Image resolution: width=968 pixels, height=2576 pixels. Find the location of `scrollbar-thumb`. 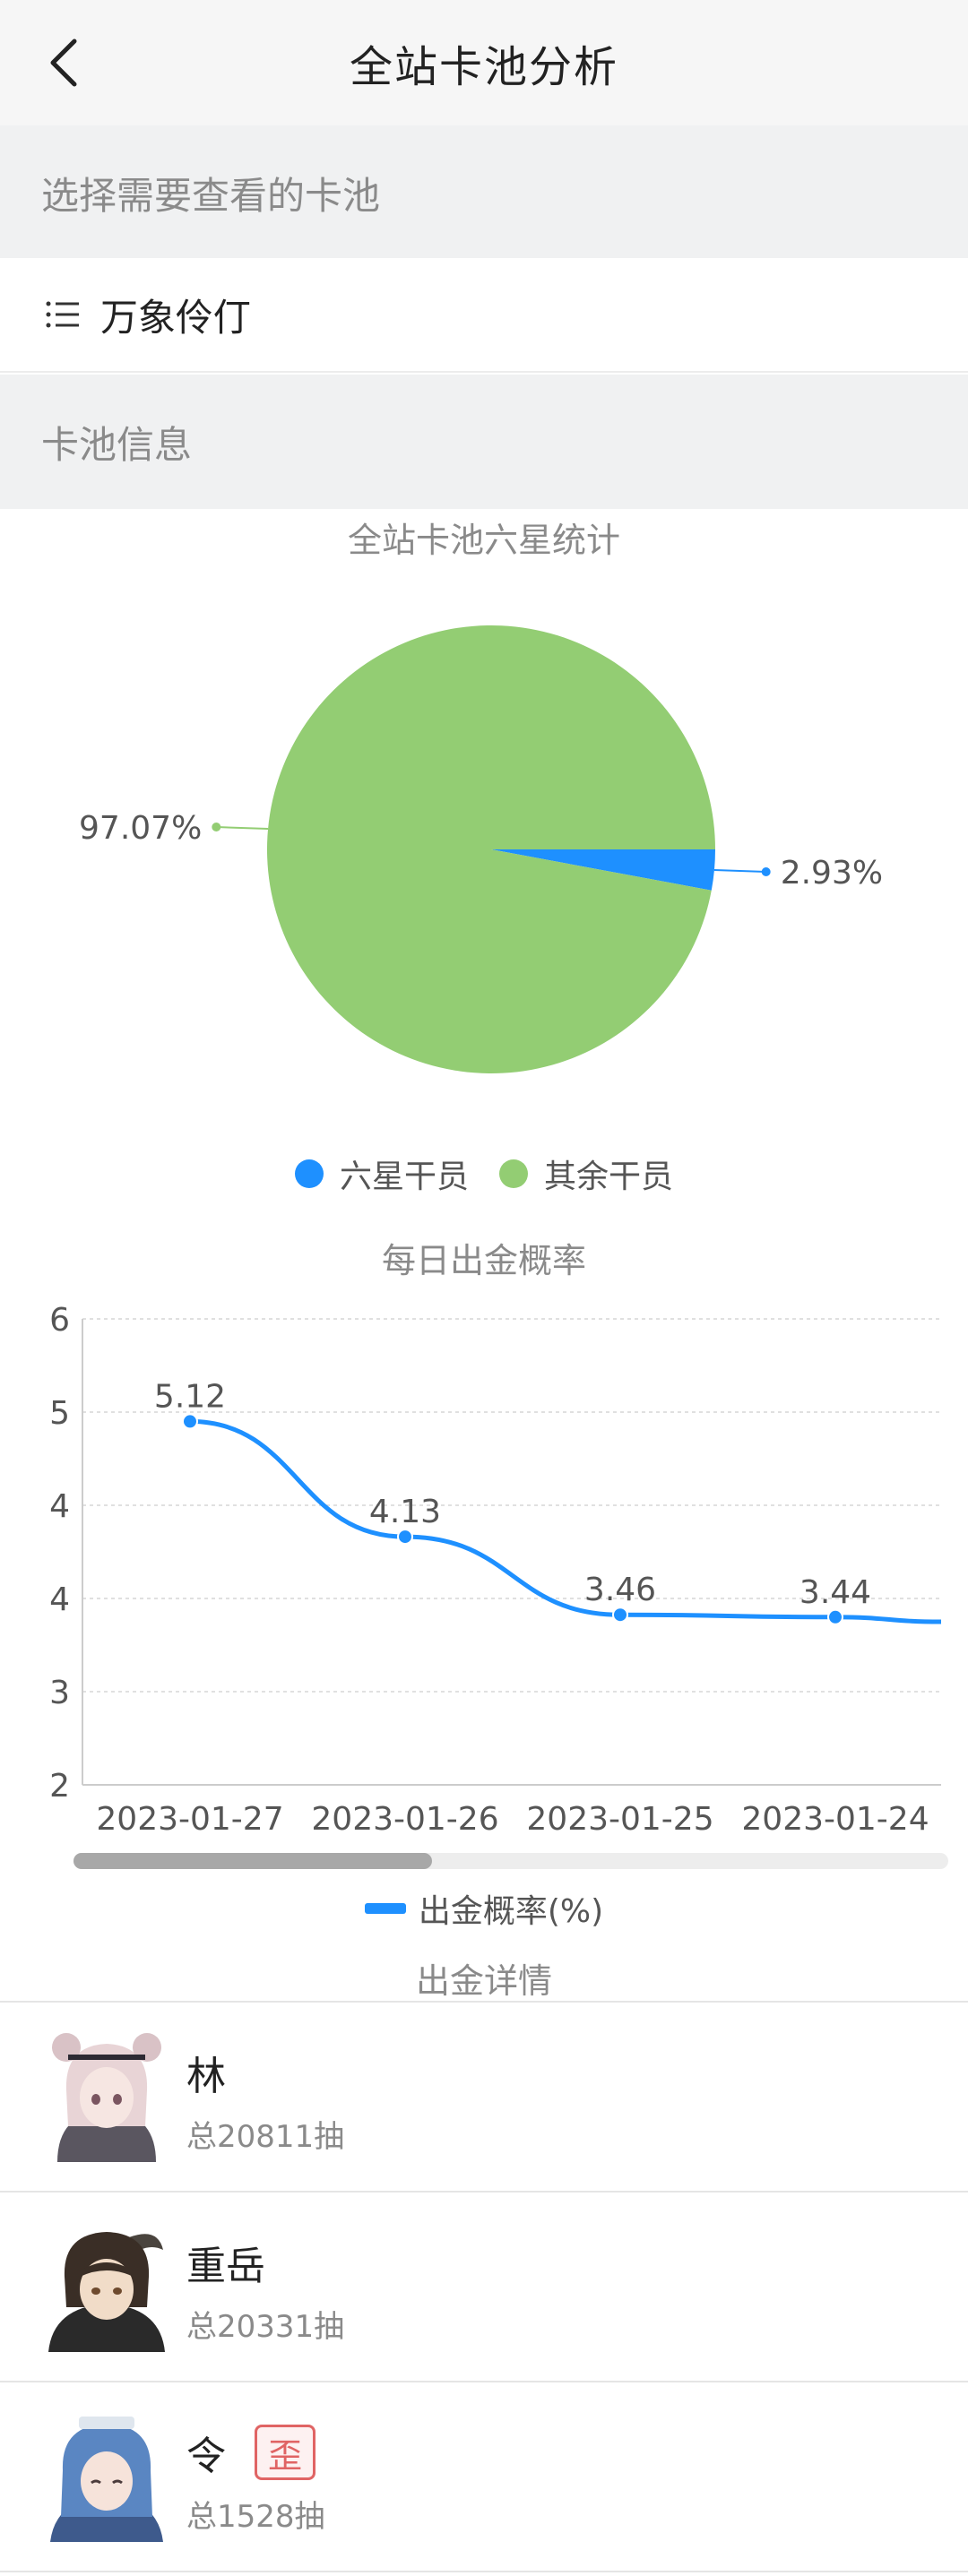

scrollbar-thumb is located at coordinates (252, 1861).